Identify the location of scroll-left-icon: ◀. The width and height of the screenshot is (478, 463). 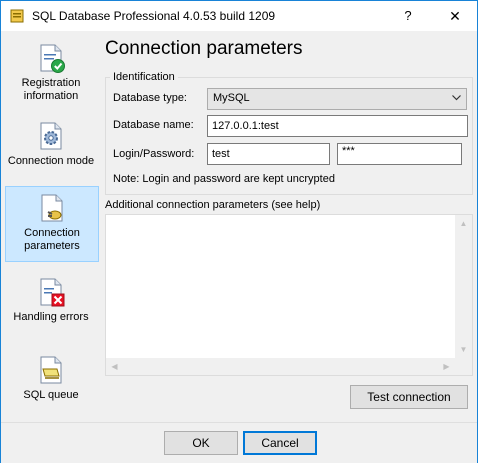
(114, 366).